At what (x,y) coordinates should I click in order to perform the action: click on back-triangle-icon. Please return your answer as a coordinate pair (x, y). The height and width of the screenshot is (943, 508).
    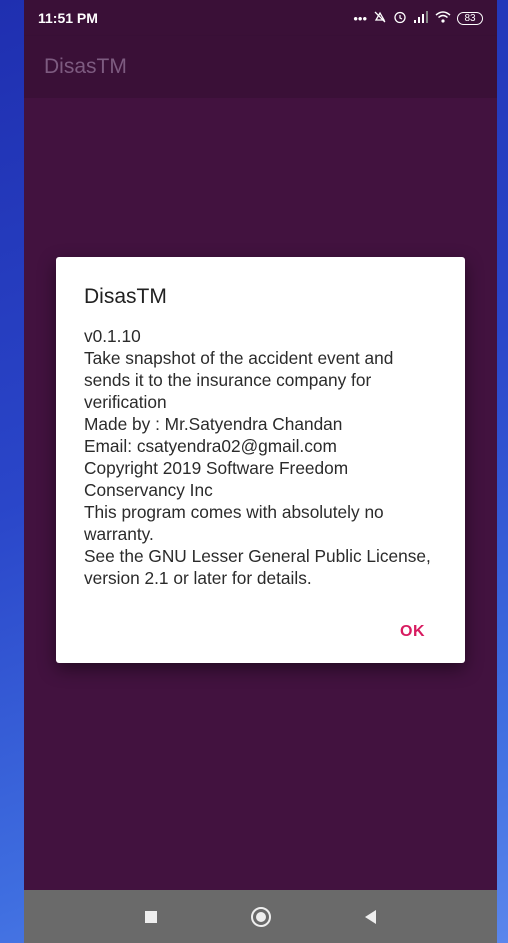
    Looking at the image, I should click on (370, 916).